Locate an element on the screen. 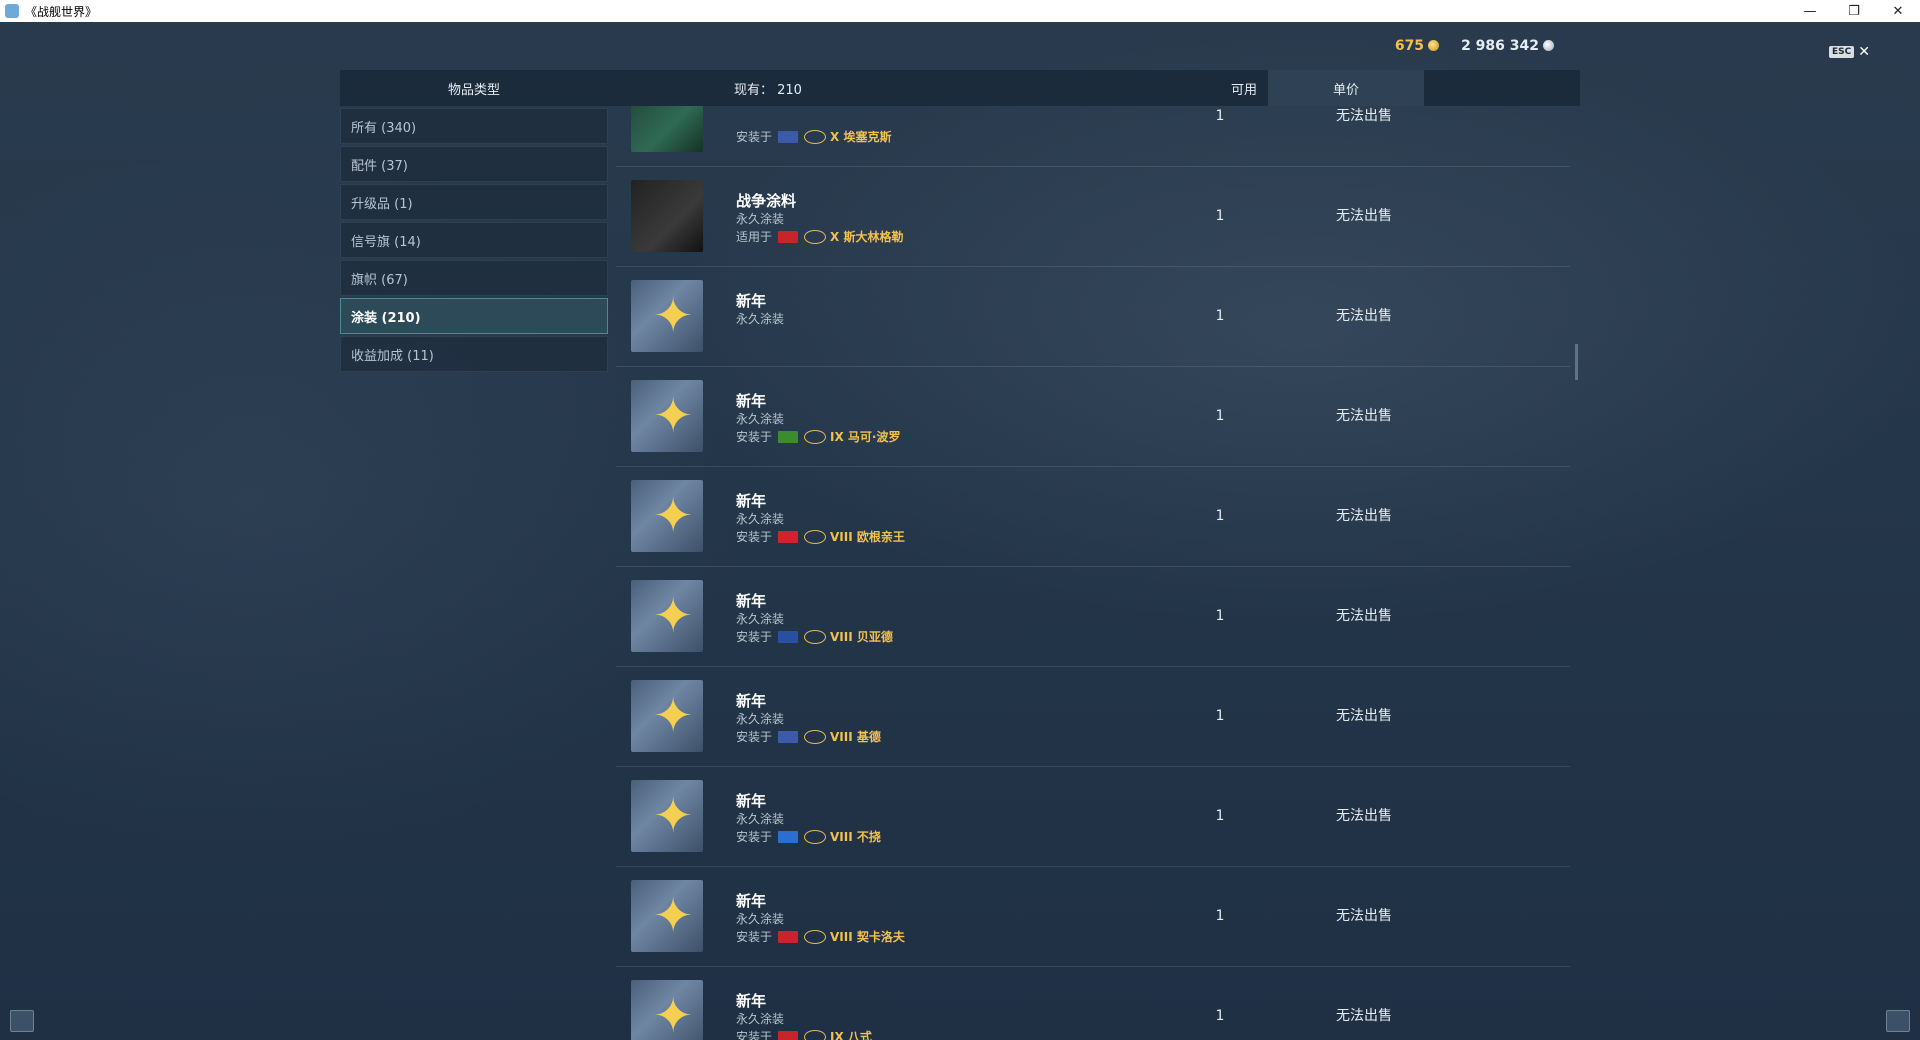 Image resolution: width=1920 pixels, height=1040 pixels. ship-name: X 斯大林格勒 is located at coordinates (867, 237).